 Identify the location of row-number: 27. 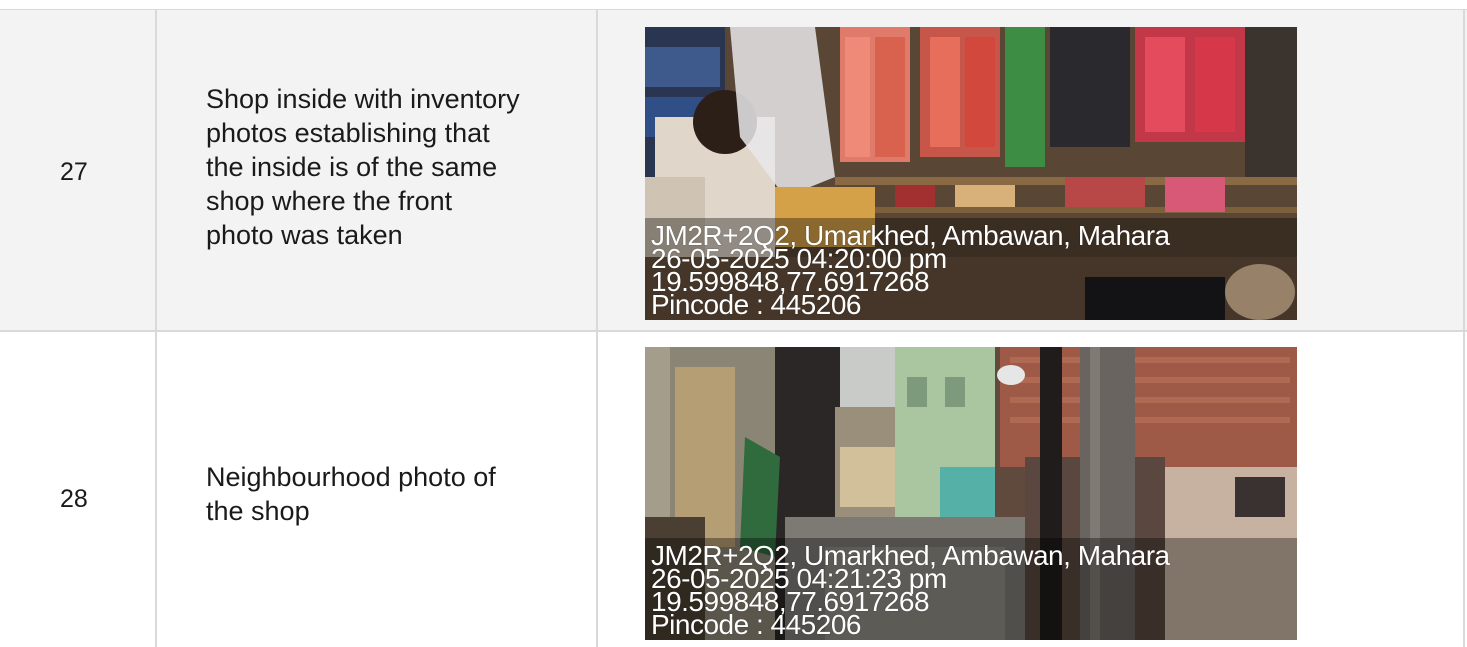
(74, 172).